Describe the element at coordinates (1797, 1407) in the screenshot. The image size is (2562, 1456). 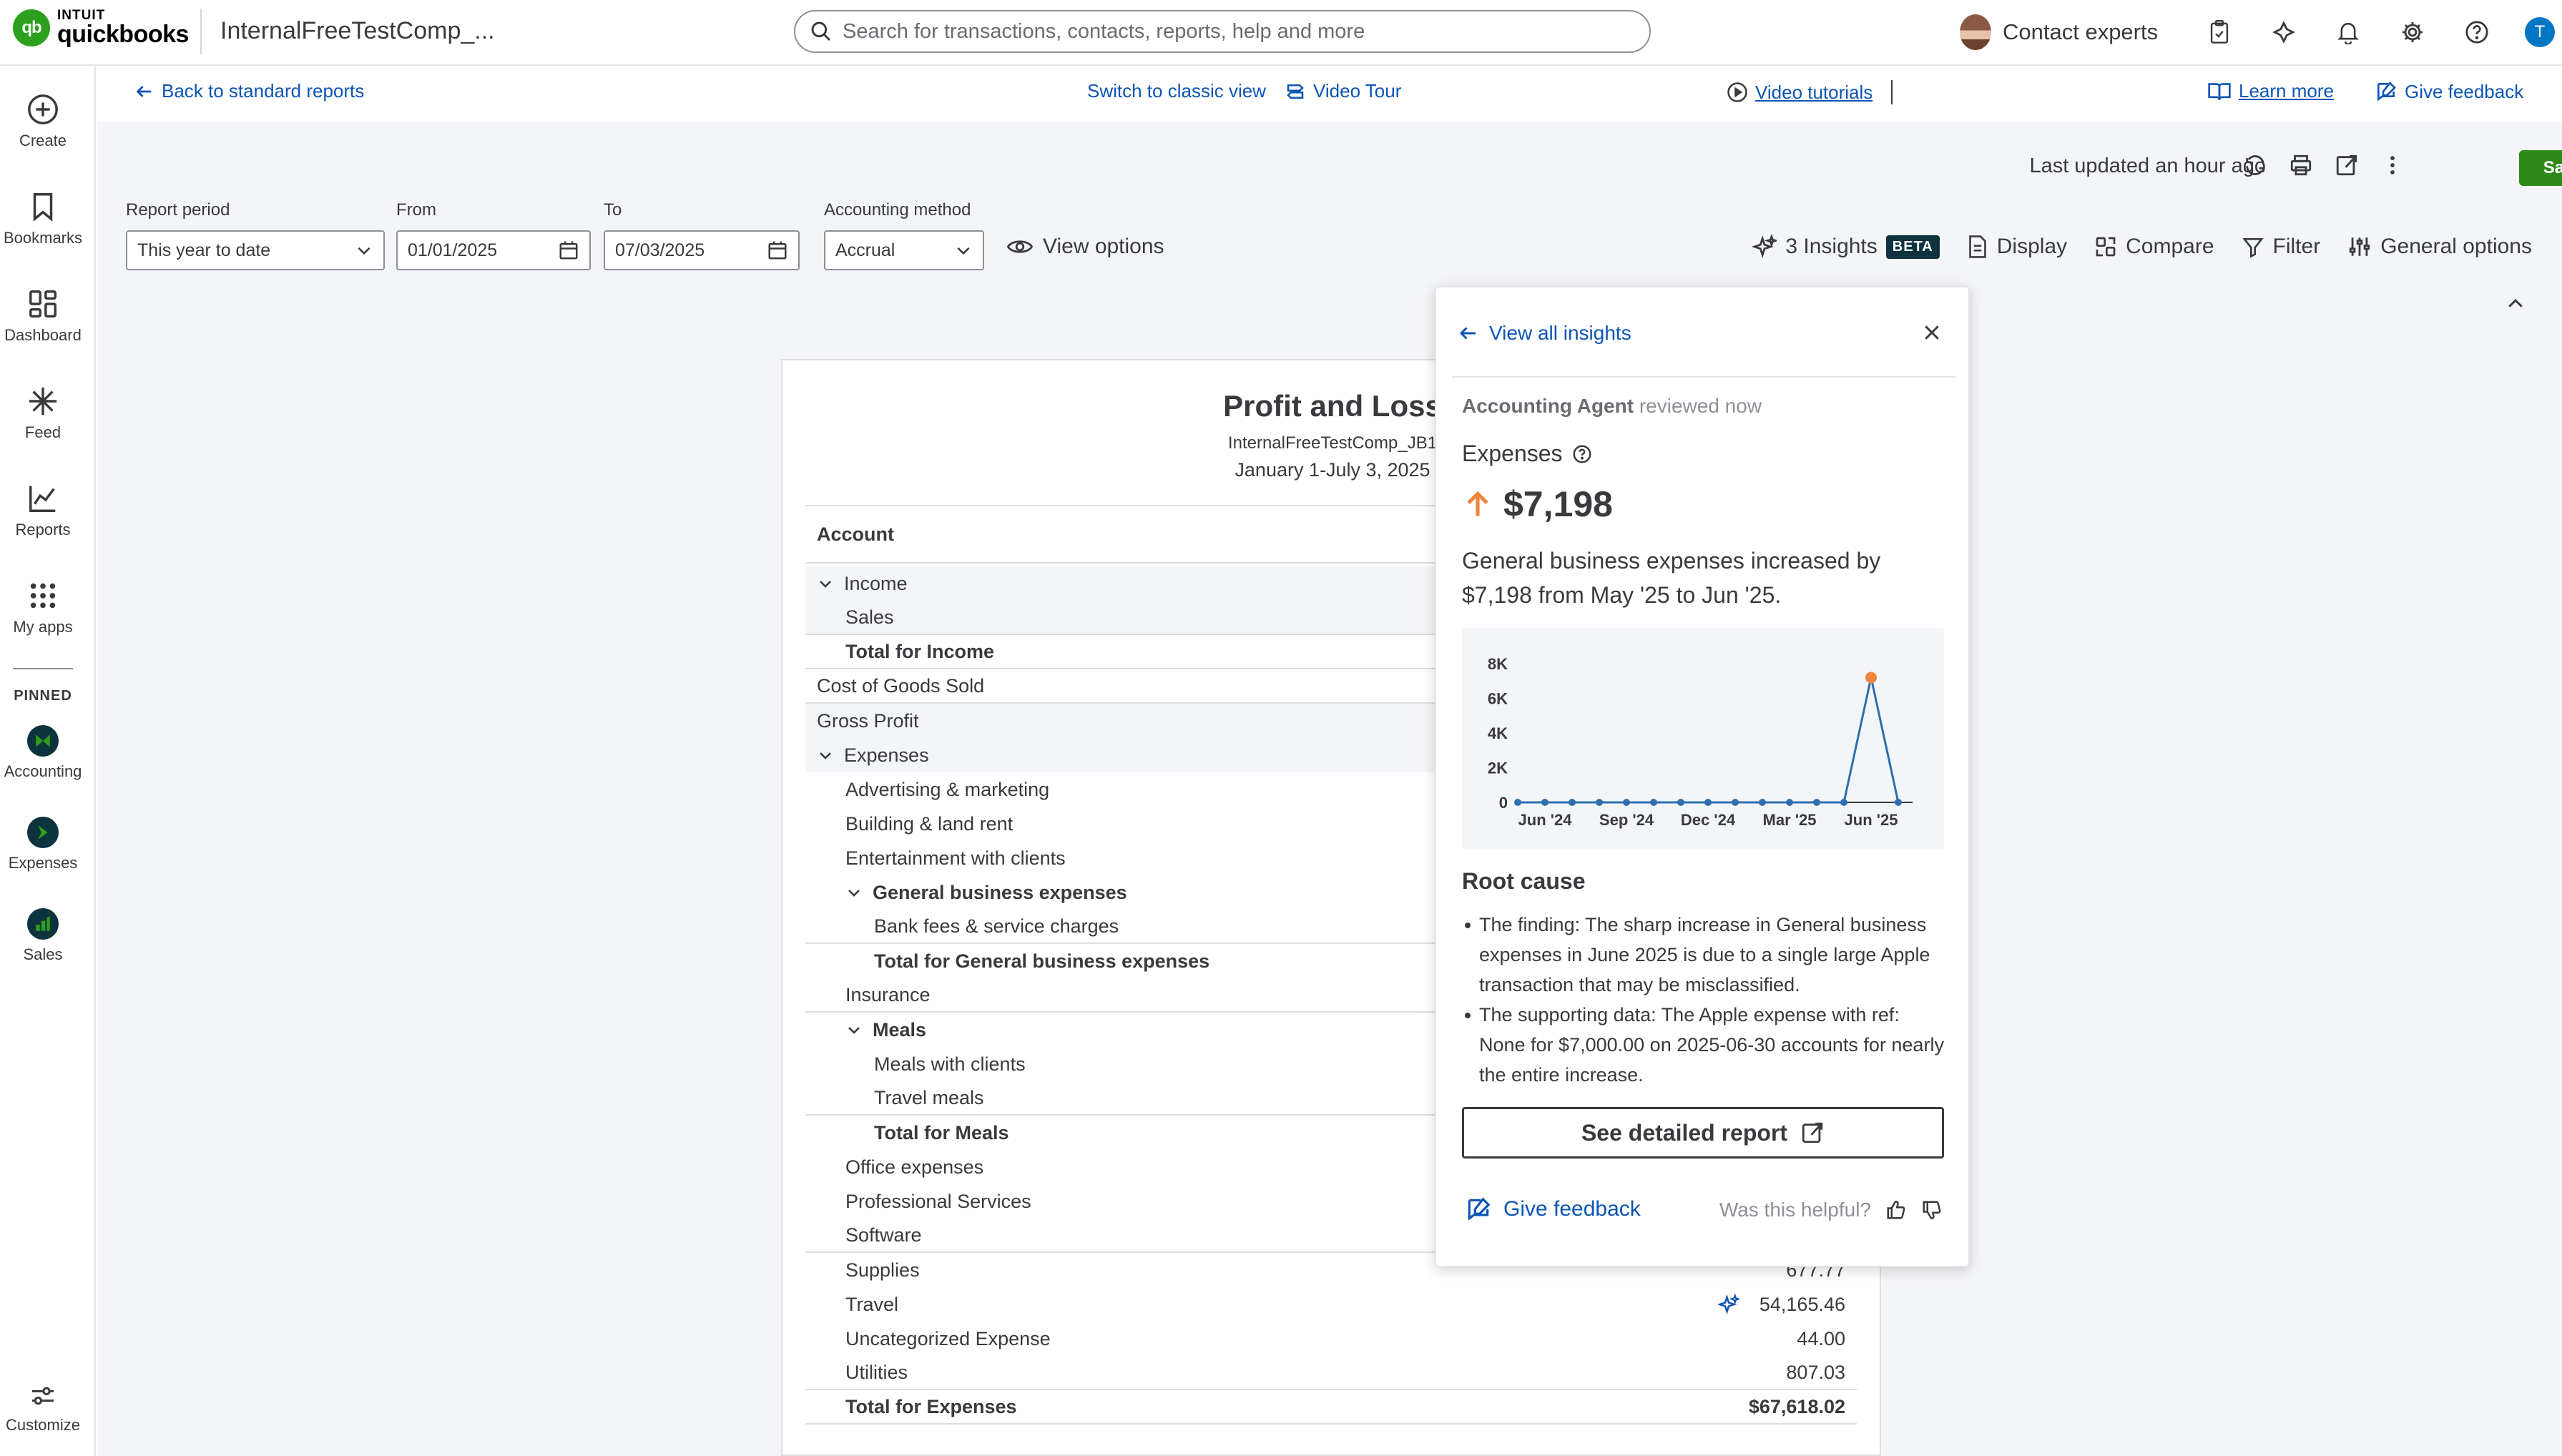
I see `row-amount: $67,618.02` at that location.